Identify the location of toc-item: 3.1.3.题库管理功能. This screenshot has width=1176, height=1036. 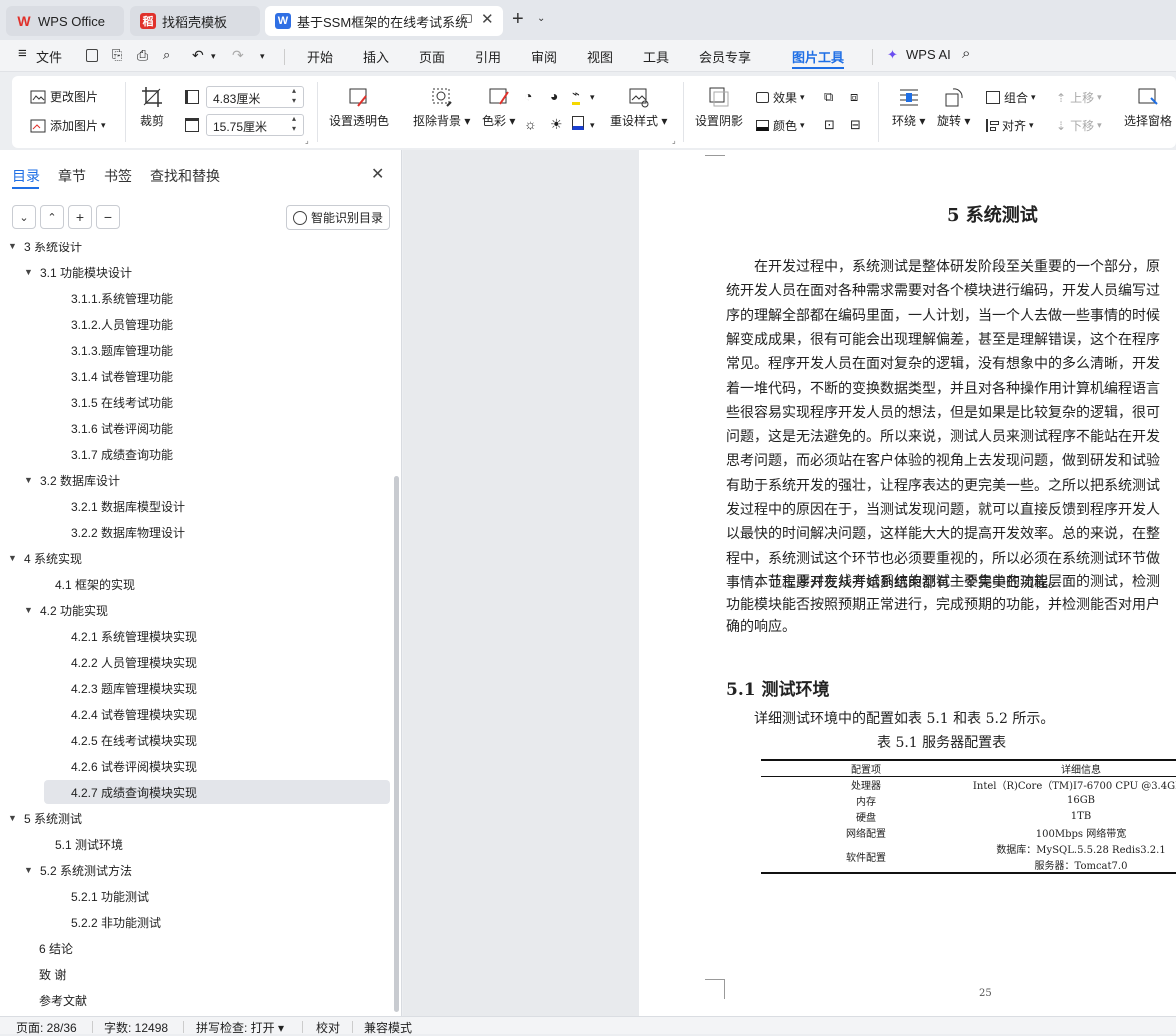
(122, 350).